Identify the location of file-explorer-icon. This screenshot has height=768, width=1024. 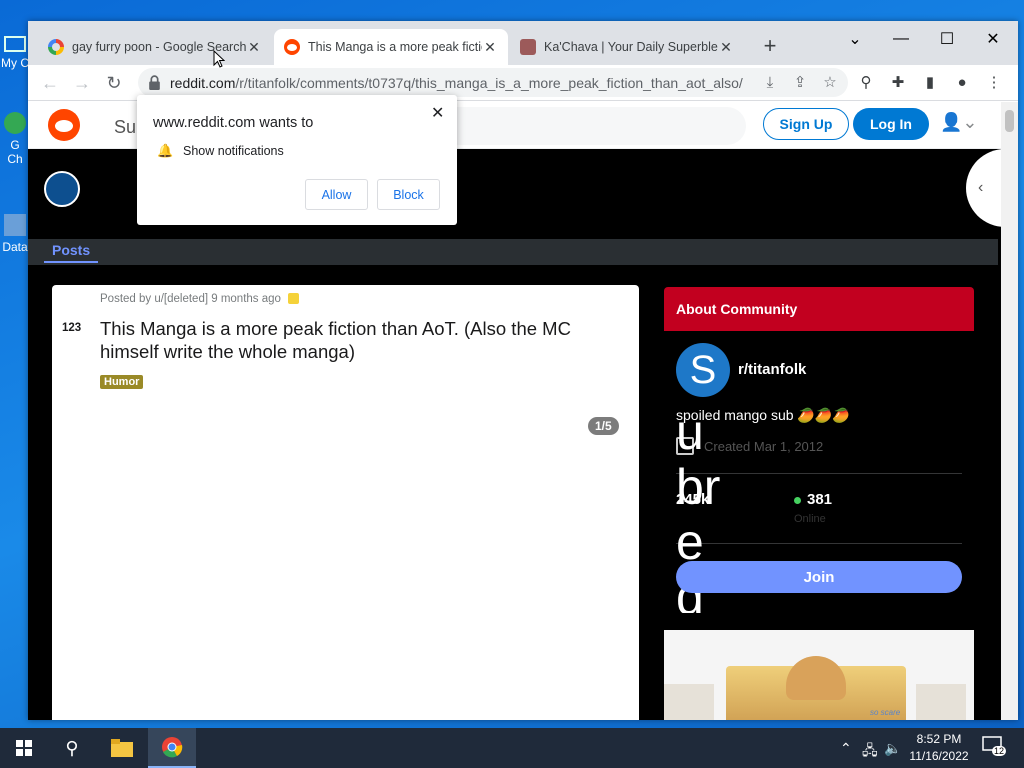
(122, 748).